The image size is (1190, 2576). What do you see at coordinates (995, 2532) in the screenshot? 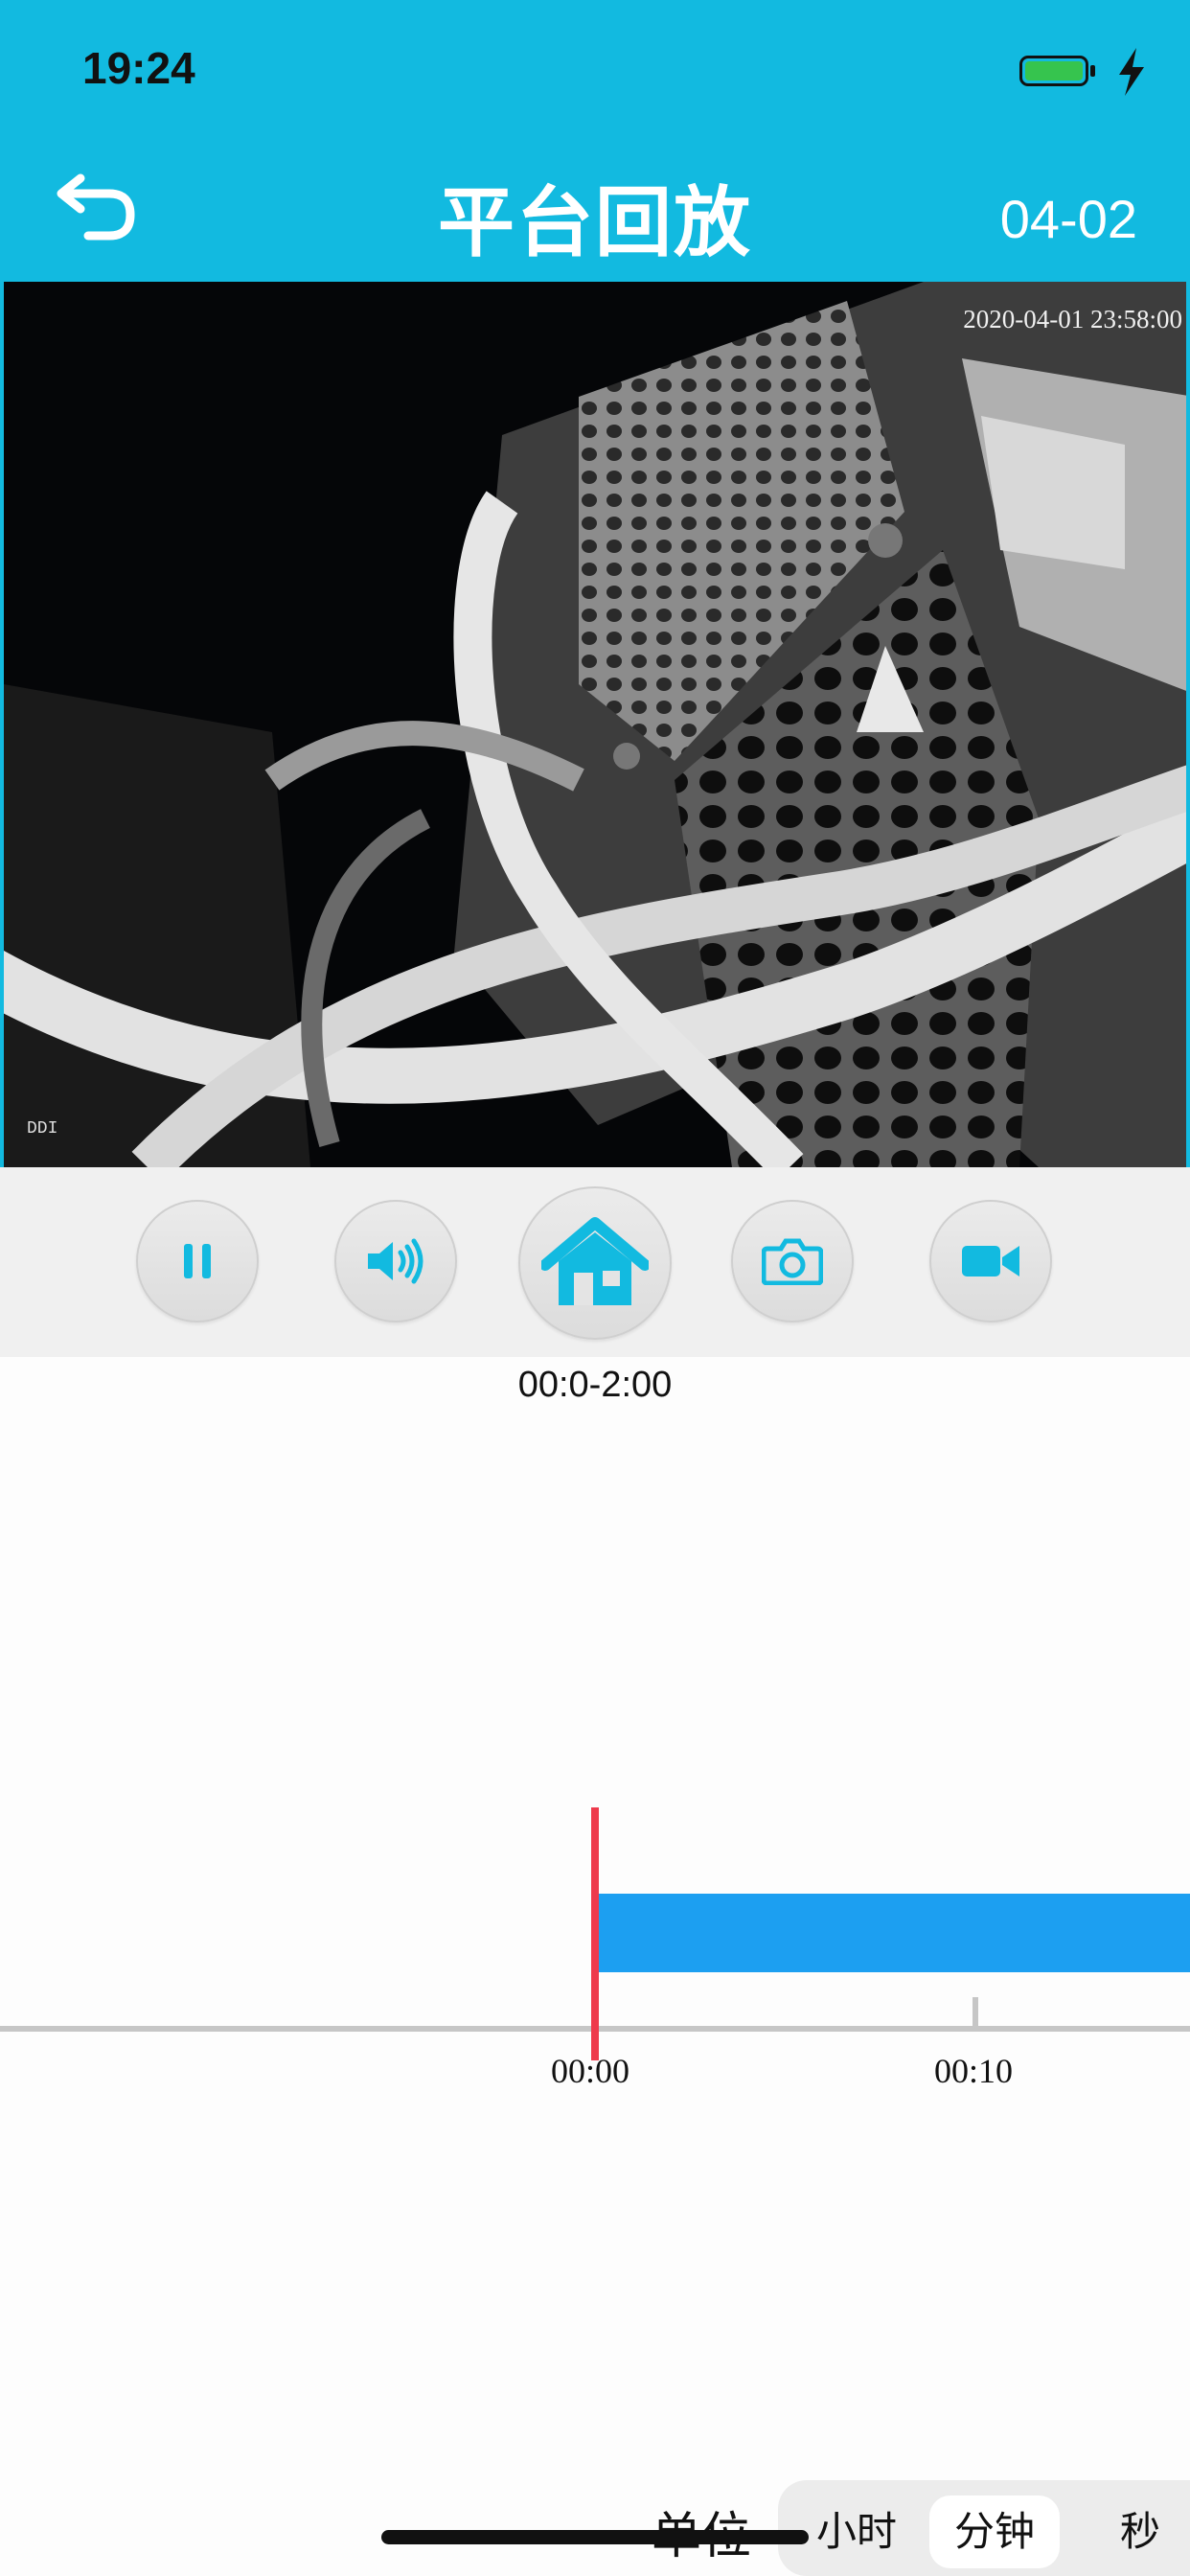
I see `unit-option-minute: 分钟` at bounding box center [995, 2532].